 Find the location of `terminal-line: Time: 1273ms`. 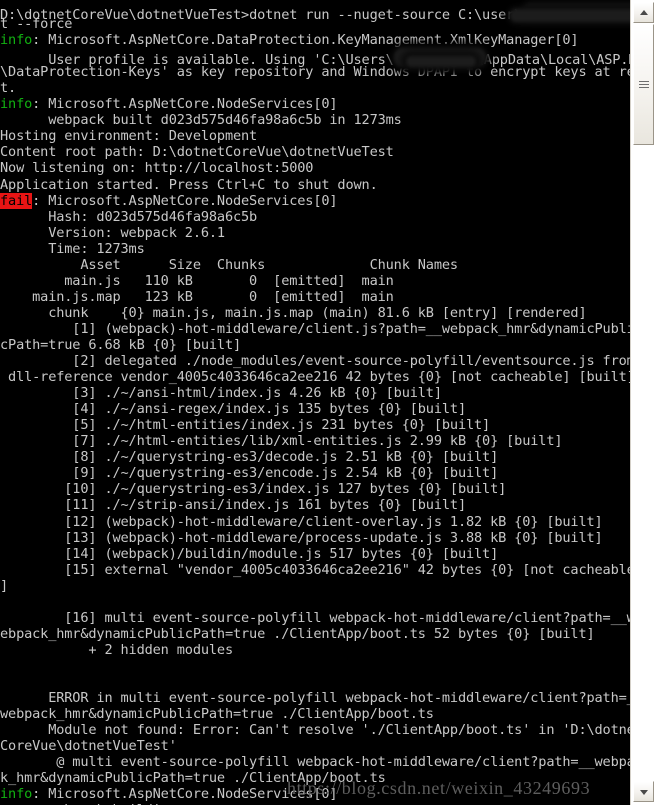

terminal-line: Time: 1273ms is located at coordinates (72, 248).